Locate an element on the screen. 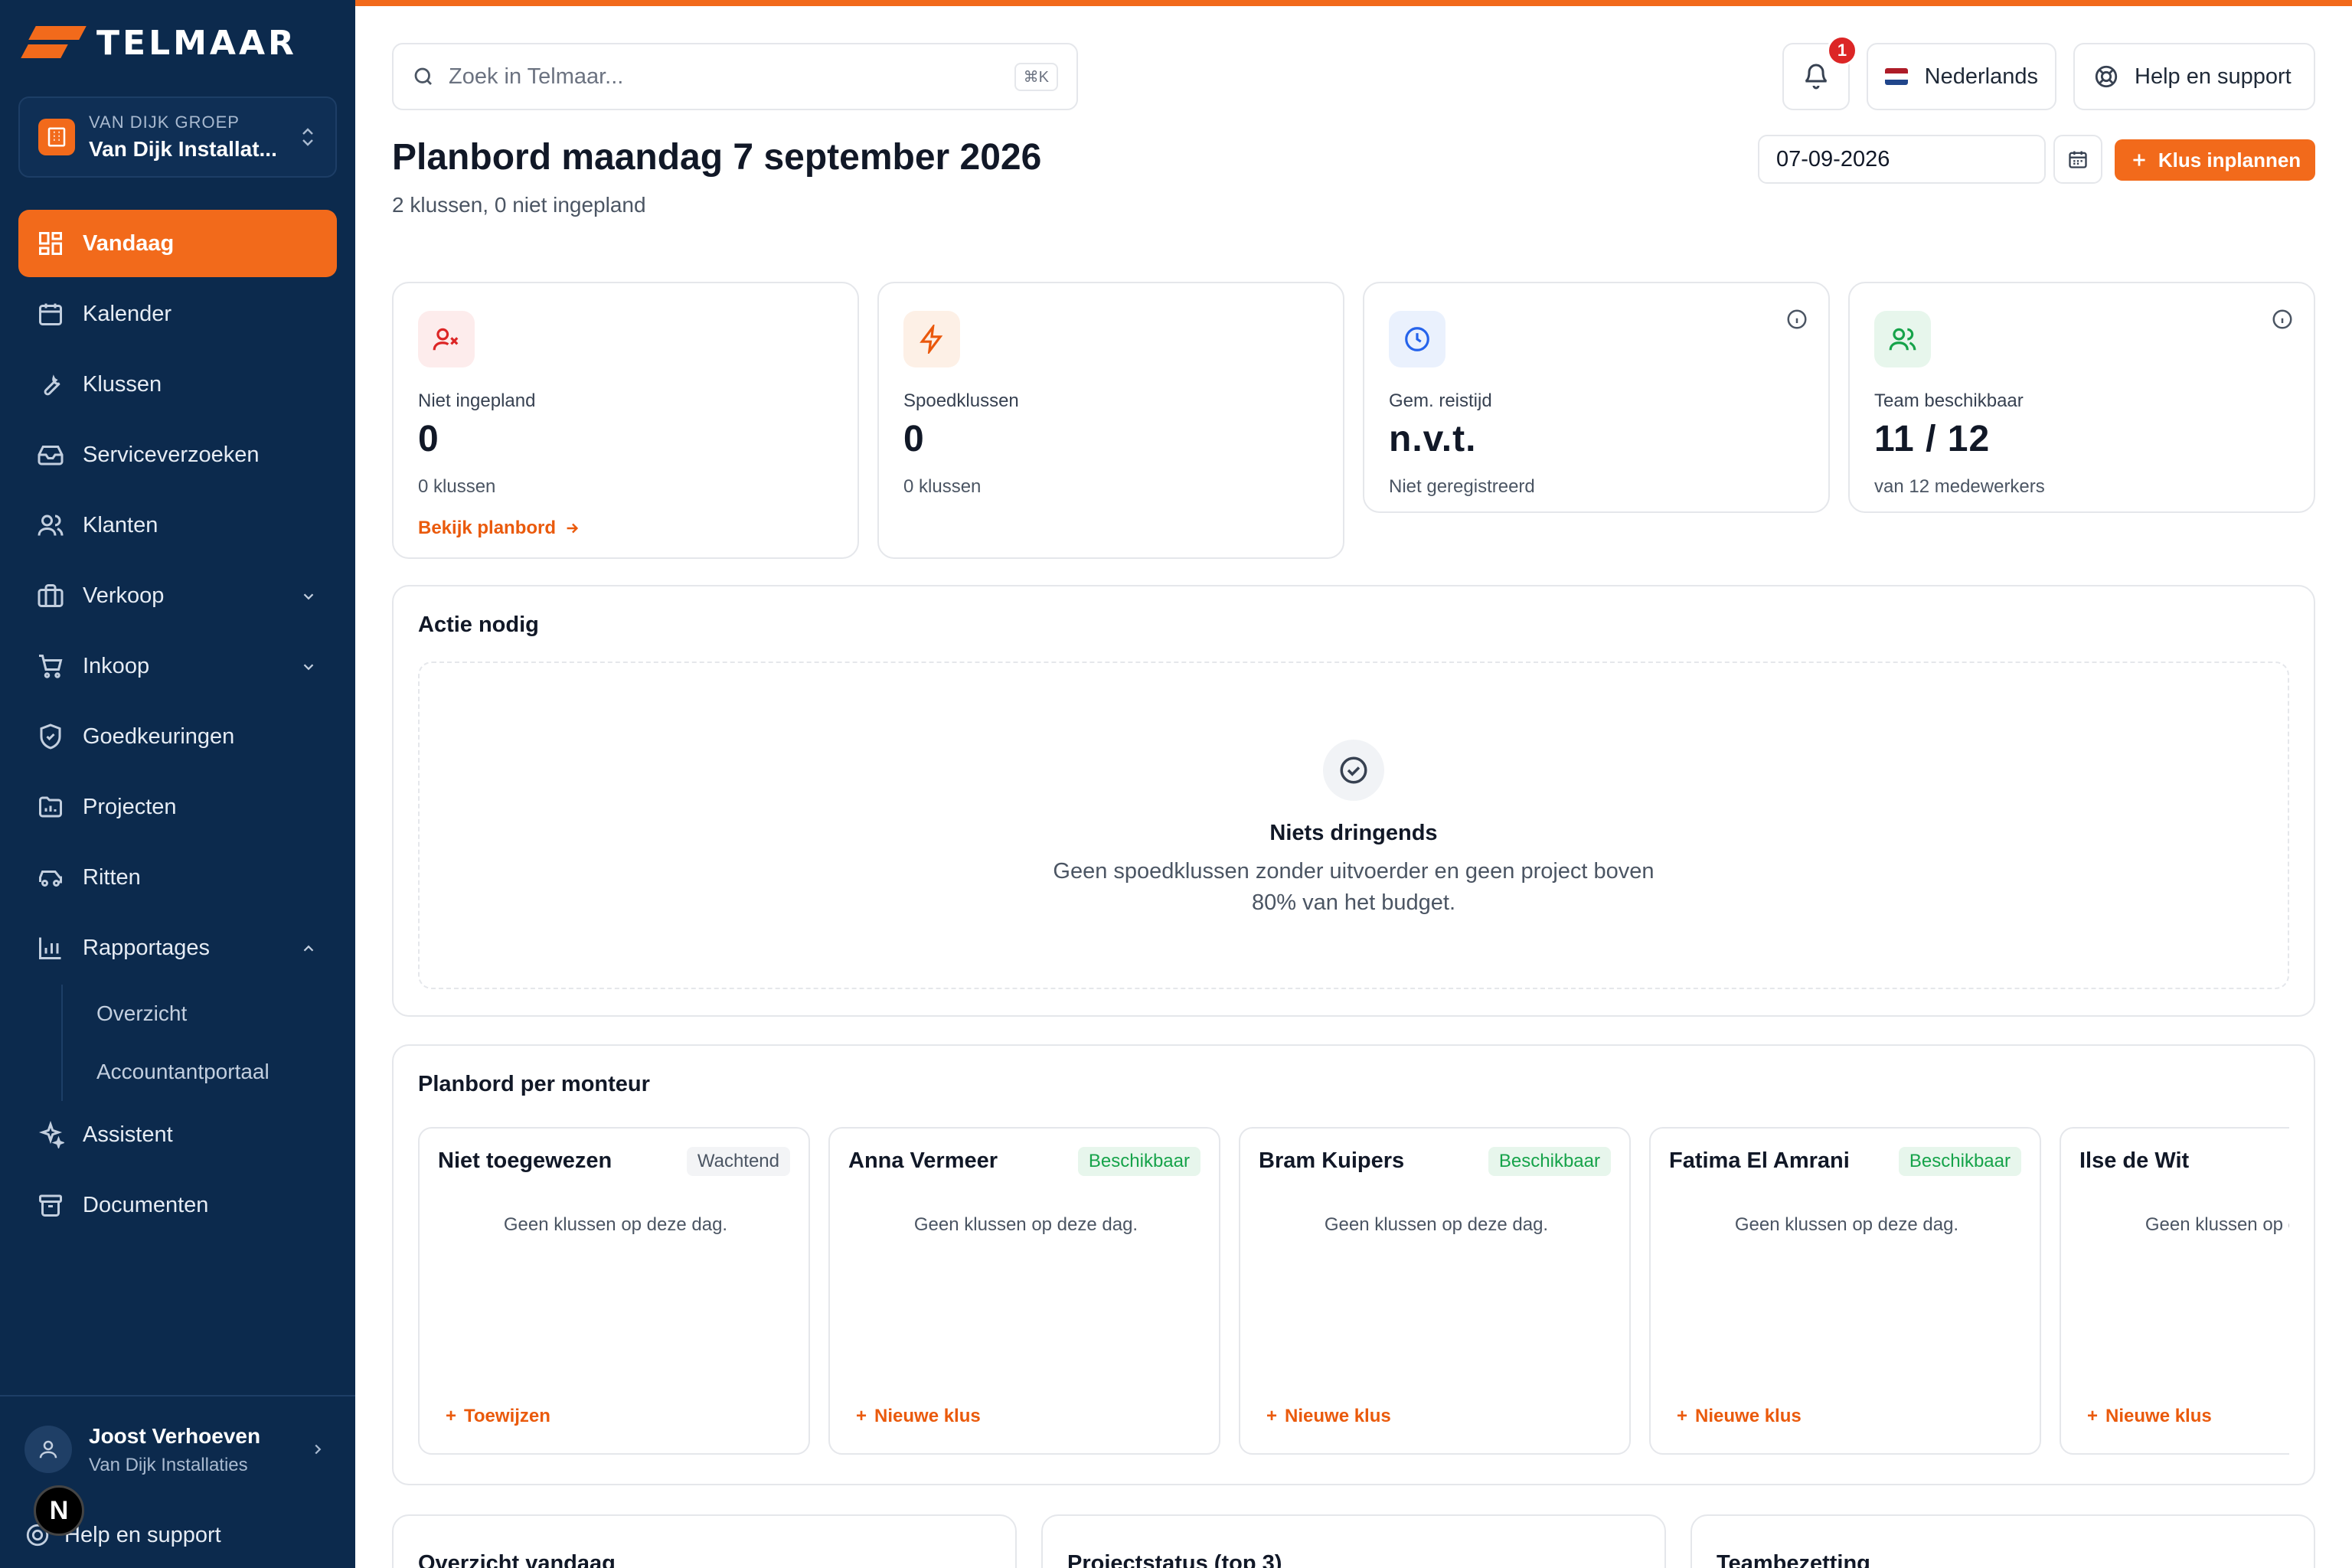 The image size is (2352, 1568). nav-rapportages: Rapportages is located at coordinates (177, 948).